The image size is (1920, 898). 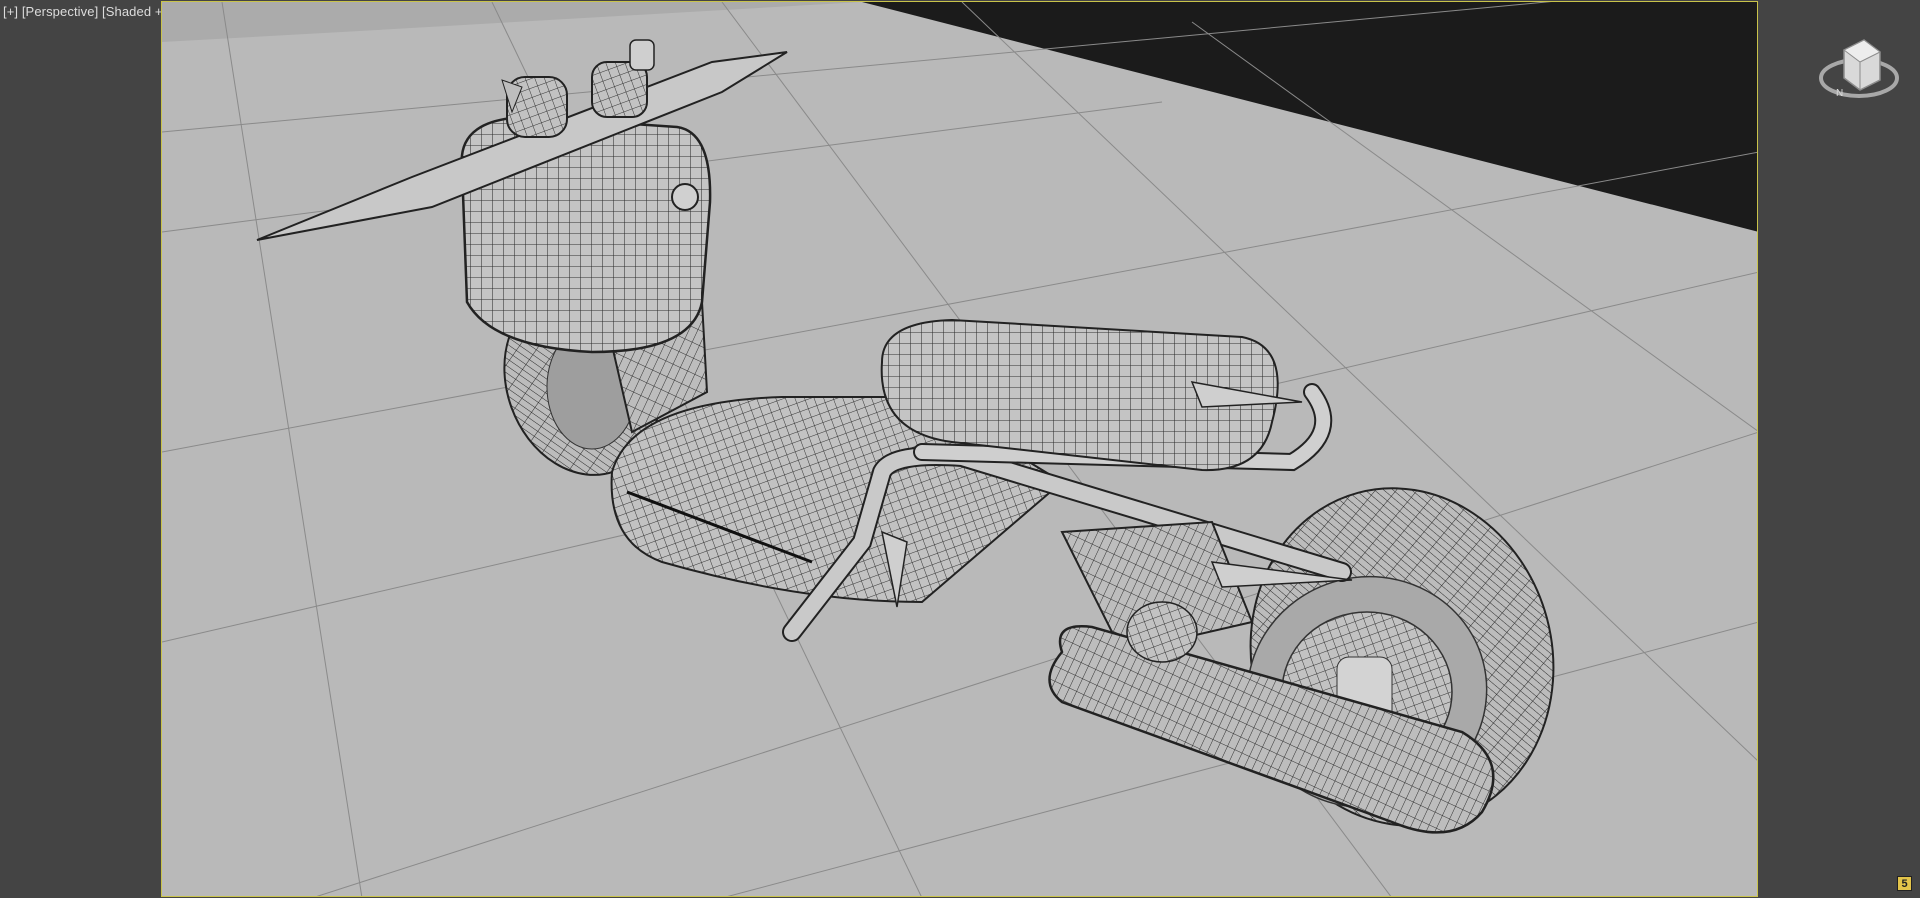 I want to click on viewcube-icon, so click(x=1859, y=68).